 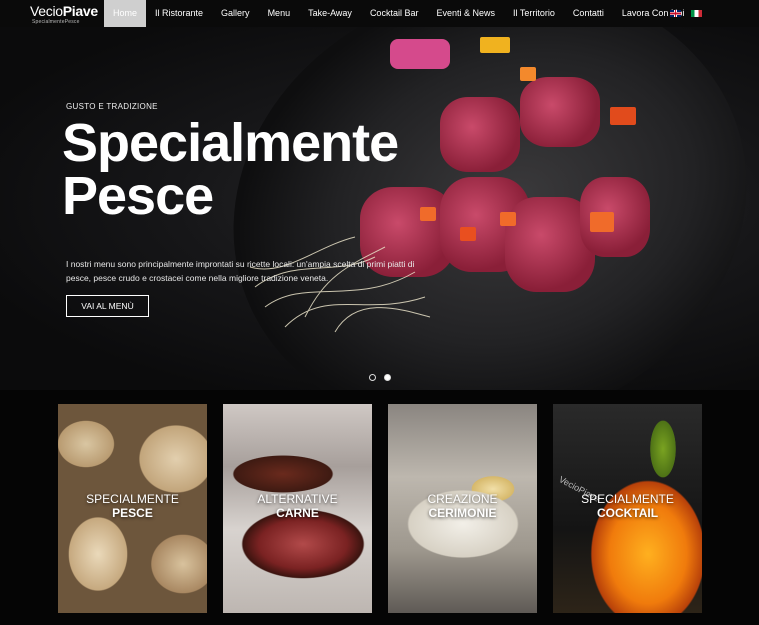 What do you see at coordinates (588, 13) in the screenshot?
I see `nav-item-contatti: Contatti` at bounding box center [588, 13].